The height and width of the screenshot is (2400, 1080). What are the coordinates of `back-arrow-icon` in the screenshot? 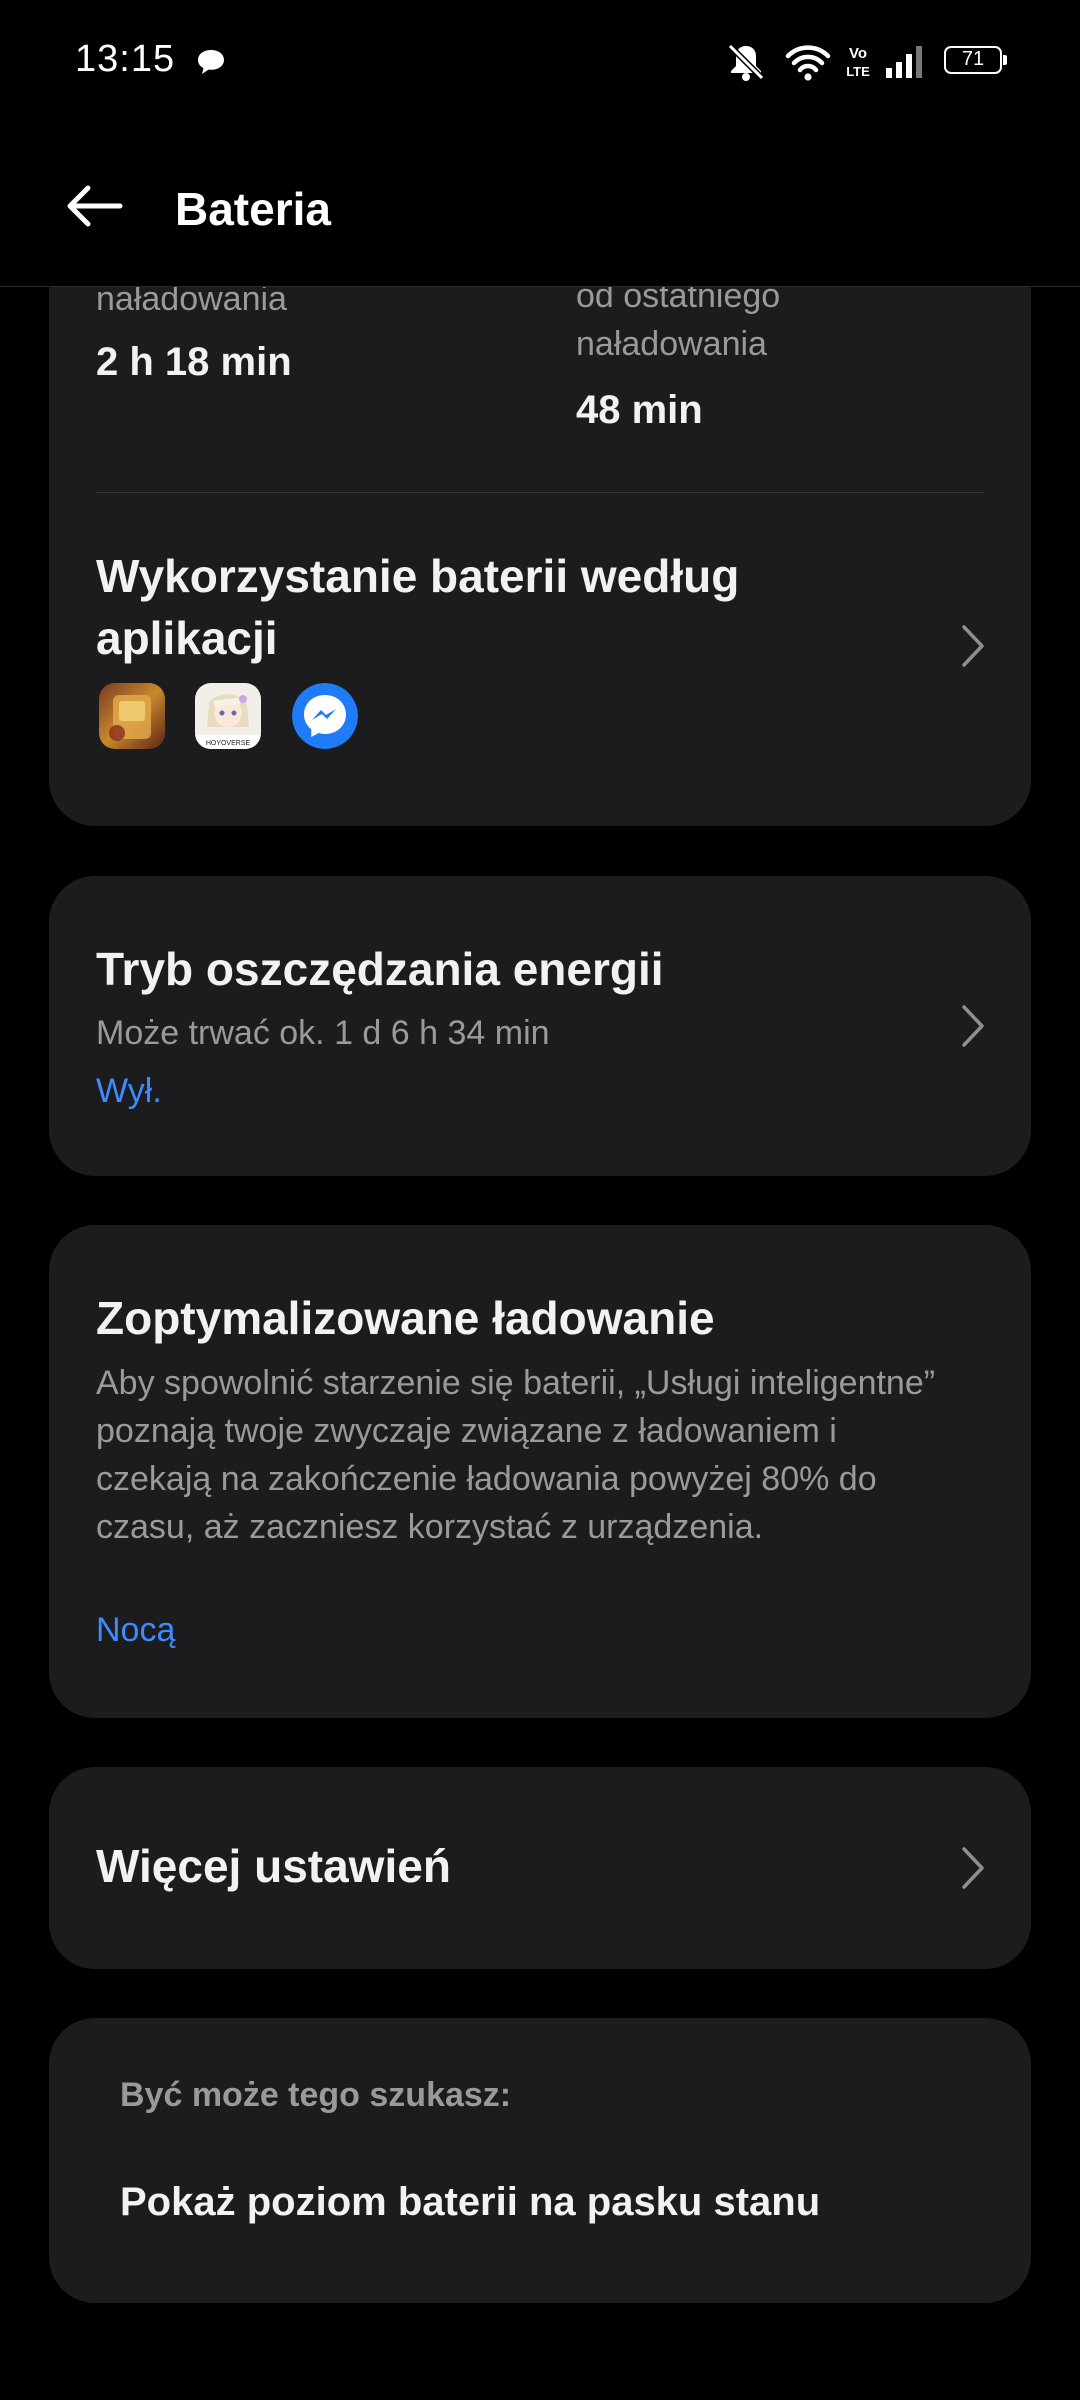 It's located at (94, 206).